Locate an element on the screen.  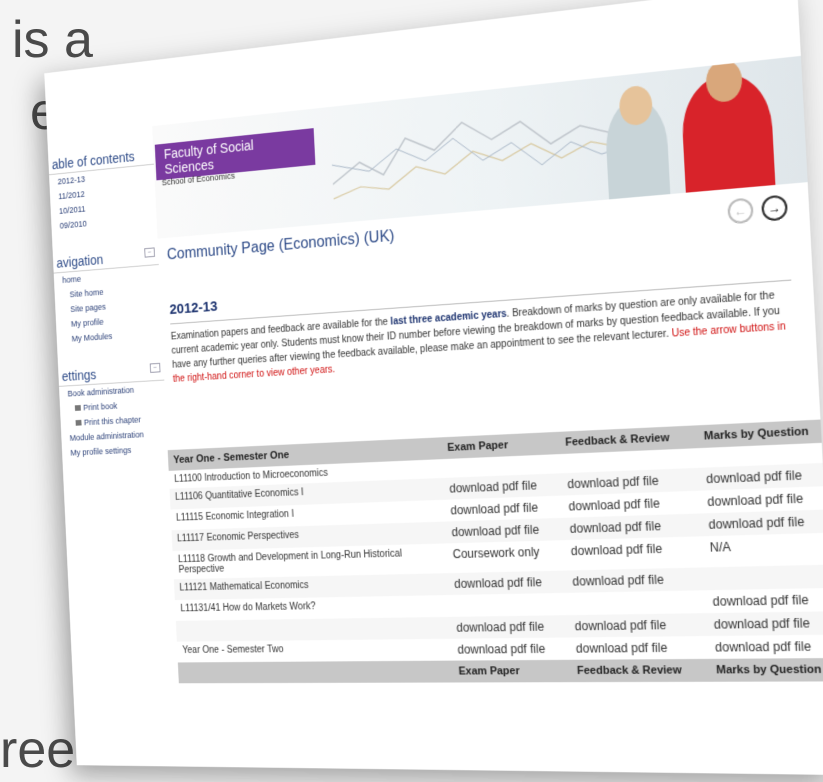
footer-col-marks: Marks by Question is located at coordinates (766, 669).